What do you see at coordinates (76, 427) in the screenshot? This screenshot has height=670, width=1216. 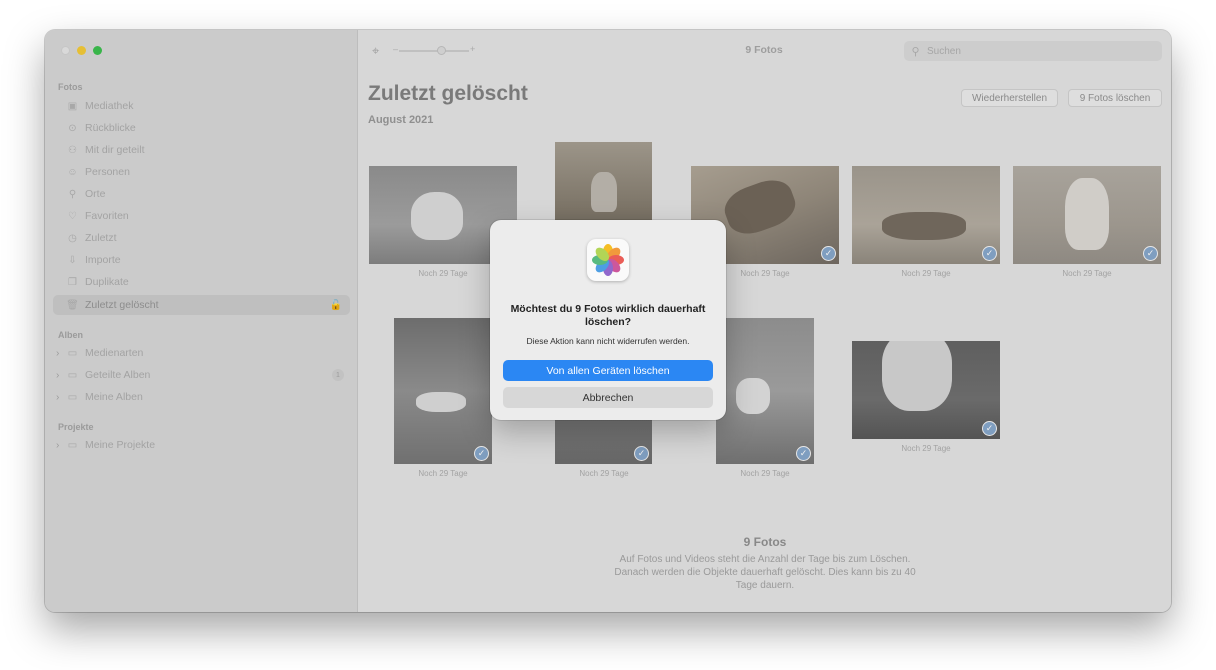 I see `section-label-projekte: Projekte` at bounding box center [76, 427].